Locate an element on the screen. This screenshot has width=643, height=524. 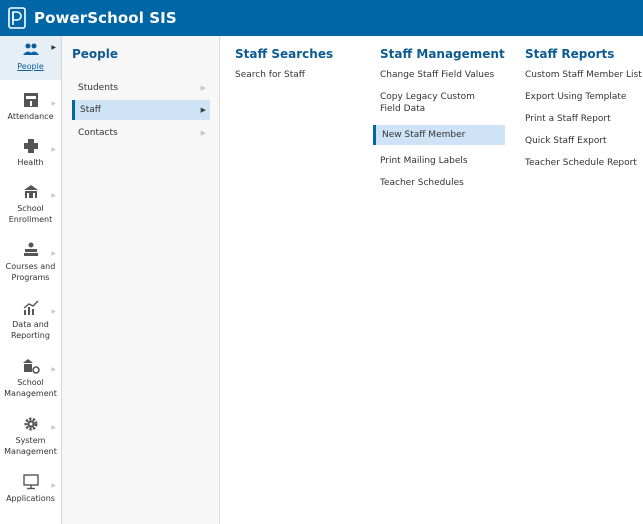
nav-label: Health is located at coordinates (30, 162).